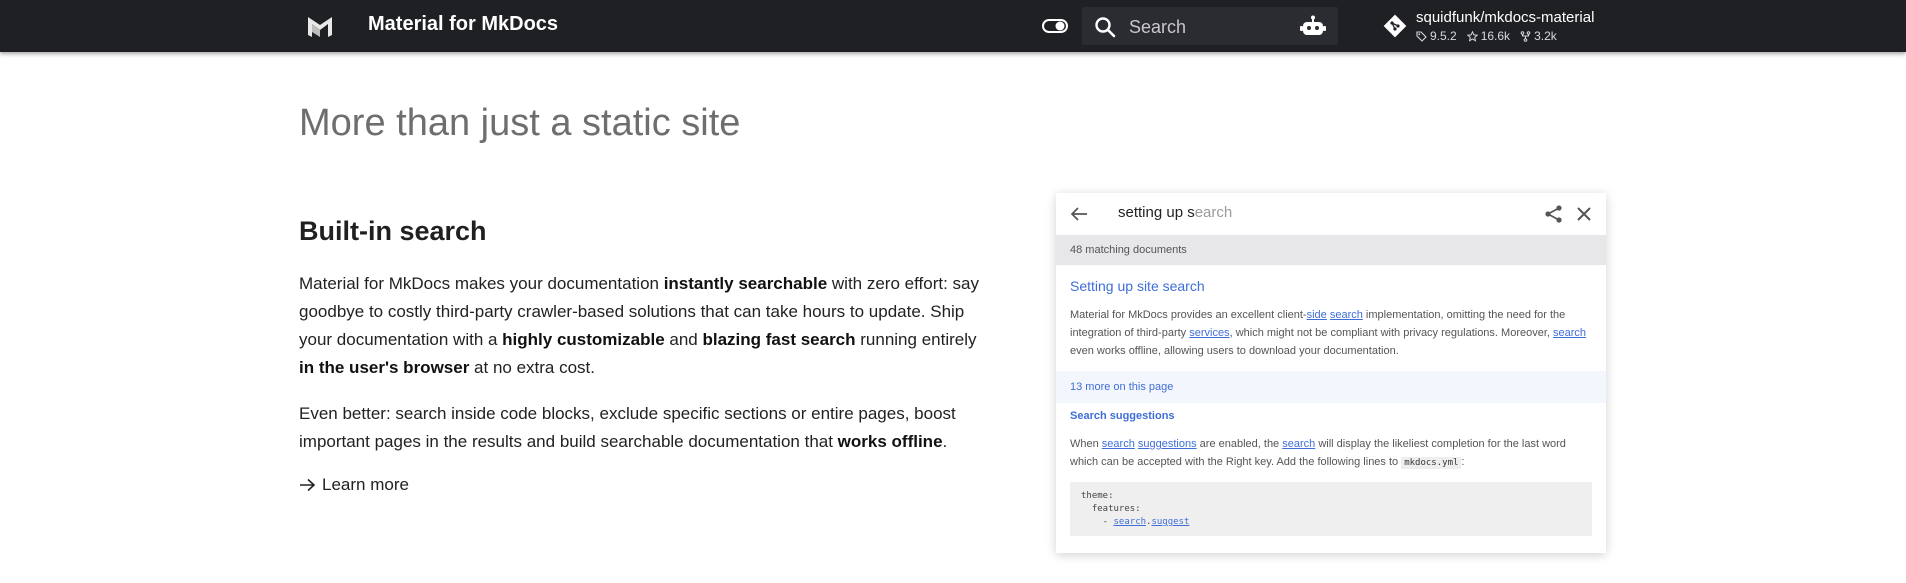 The height and width of the screenshot is (583, 1906). Describe the element at coordinates (683, 339) in the screenshot. I see `p1-text-3: and` at that location.